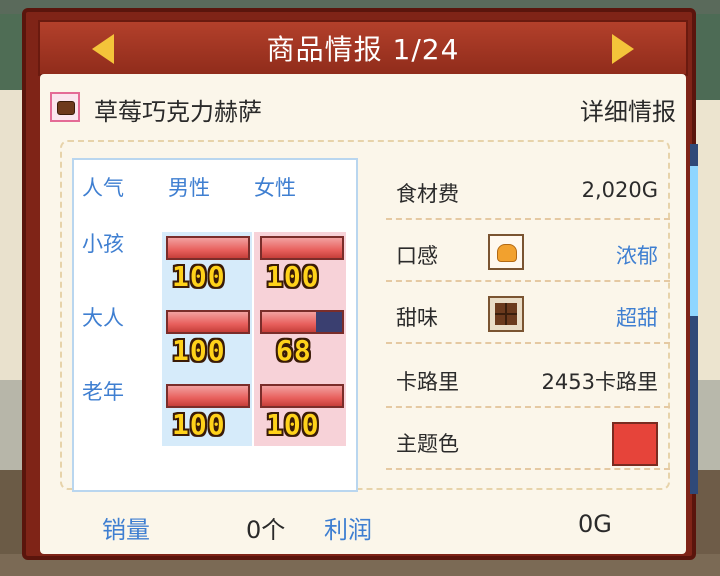 Image resolution: width=720 pixels, height=576 pixels. I want to click on product-row: 草莓巧克力赫萨 详细情报, so click(363, 108).